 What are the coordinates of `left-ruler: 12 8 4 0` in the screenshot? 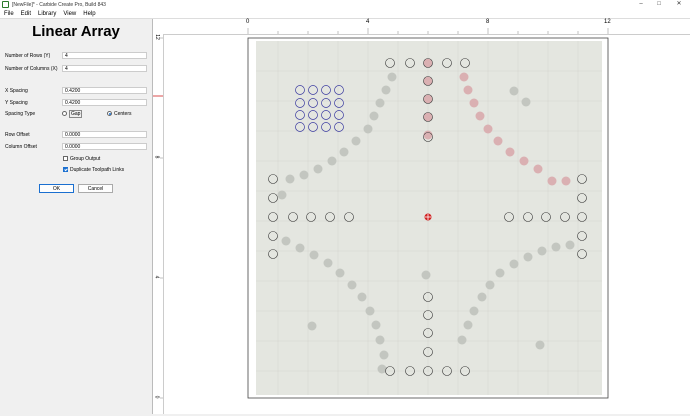 It's located at (158, 224).